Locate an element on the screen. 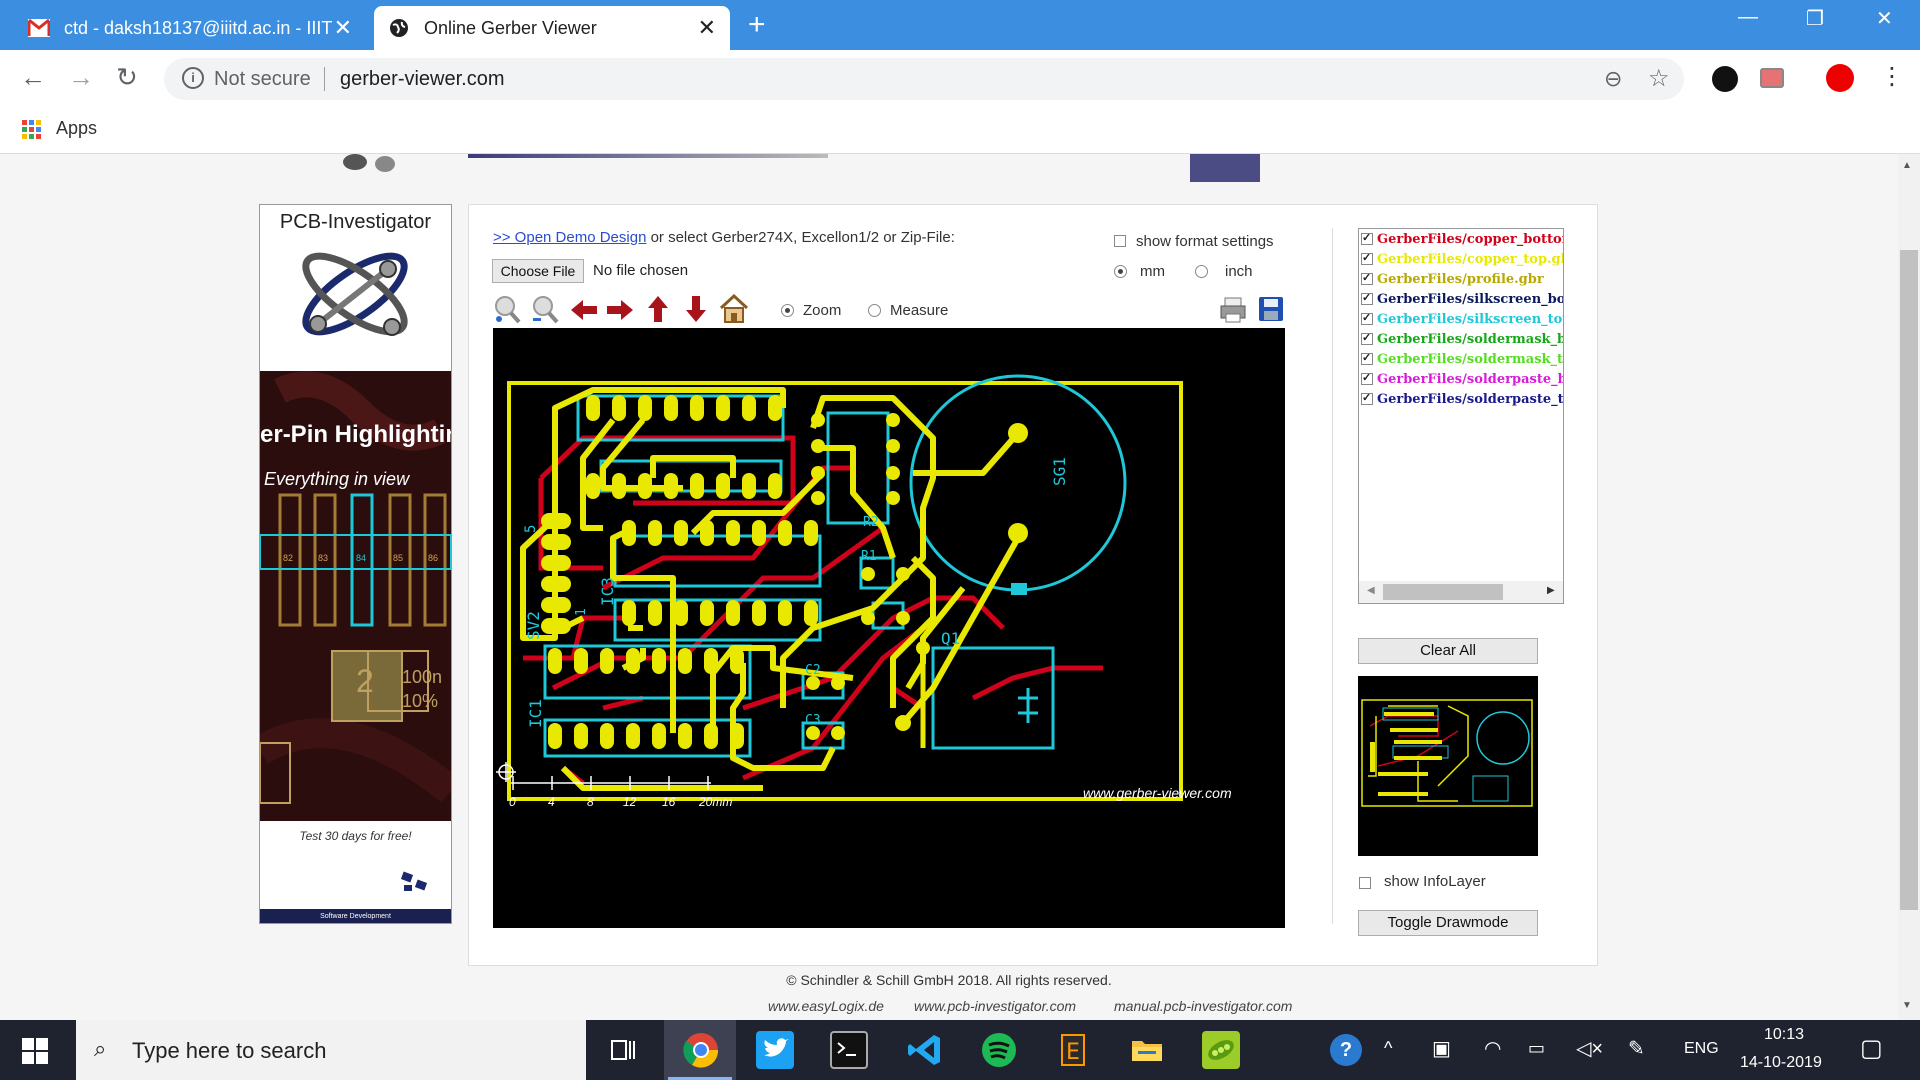 The width and height of the screenshot is (1920, 1080). footer-link-easylogix: www.easyLogix.de is located at coordinates (826, 1006).